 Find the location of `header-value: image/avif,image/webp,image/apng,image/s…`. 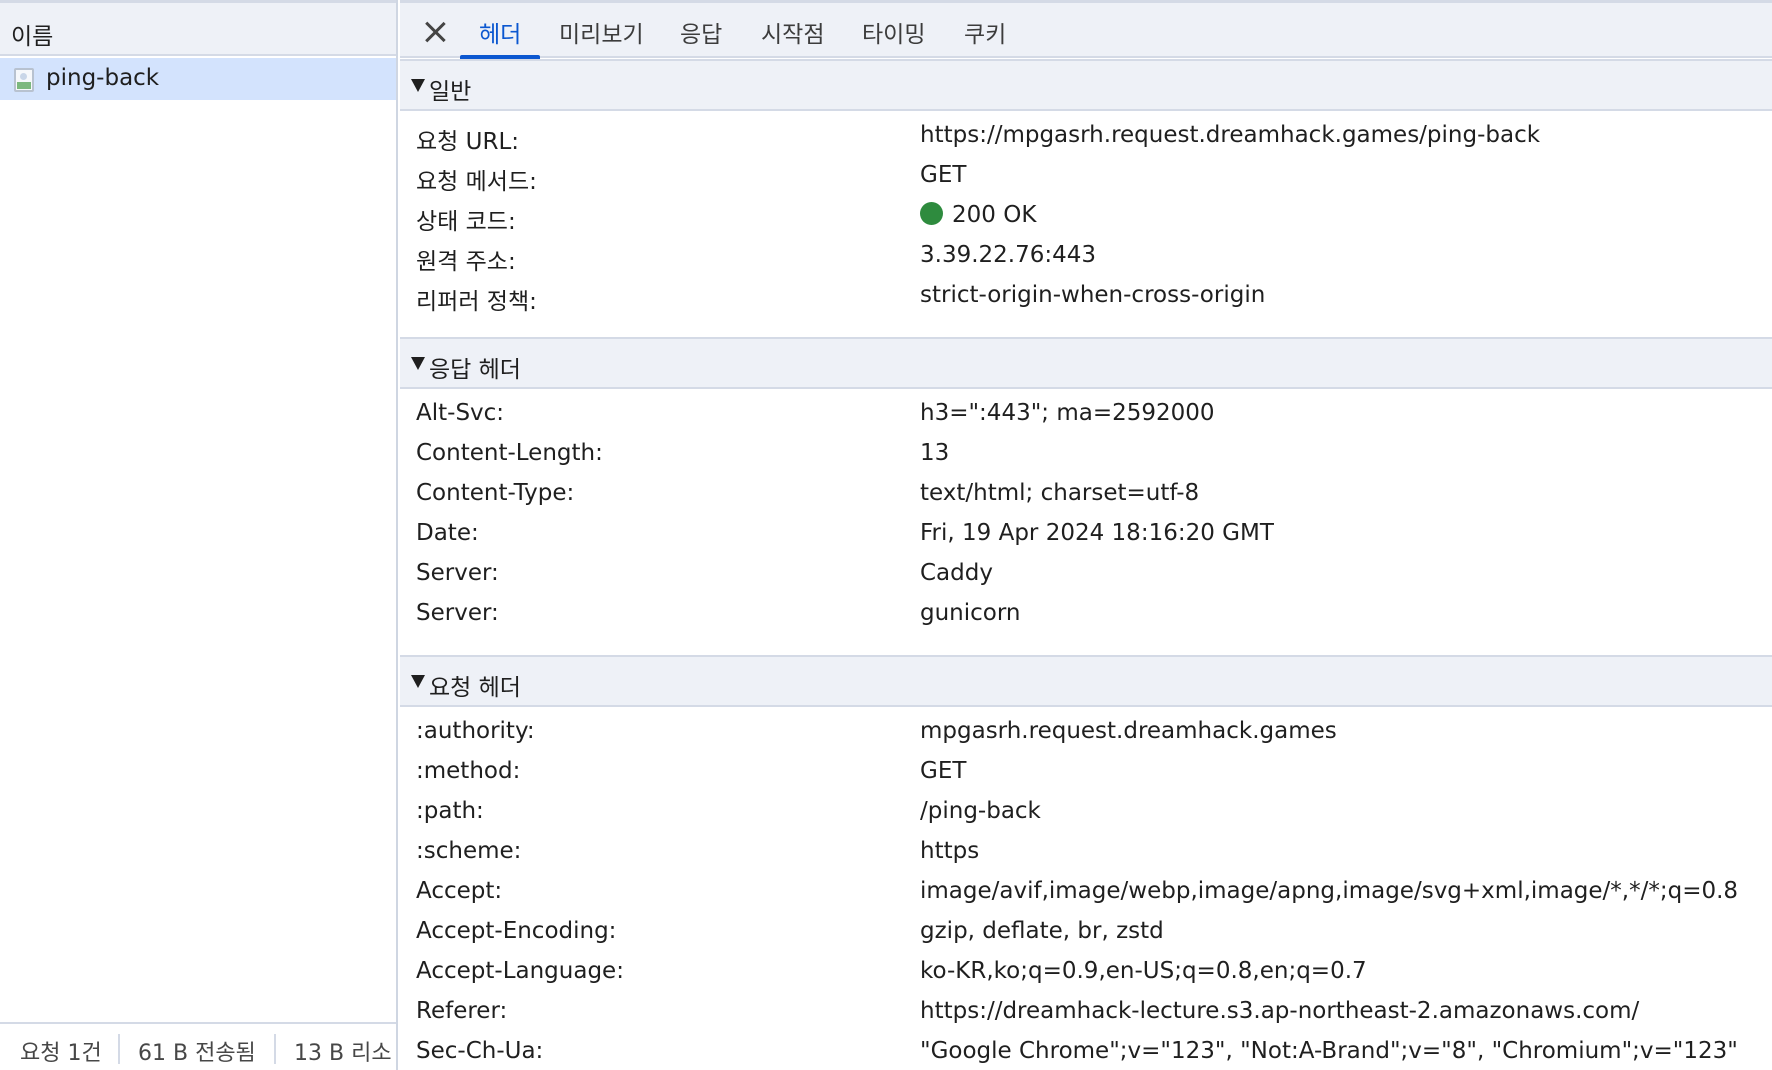

header-value: image/avif,image/webp,image/apng,image/s… is located at coordinates (1329, 891).